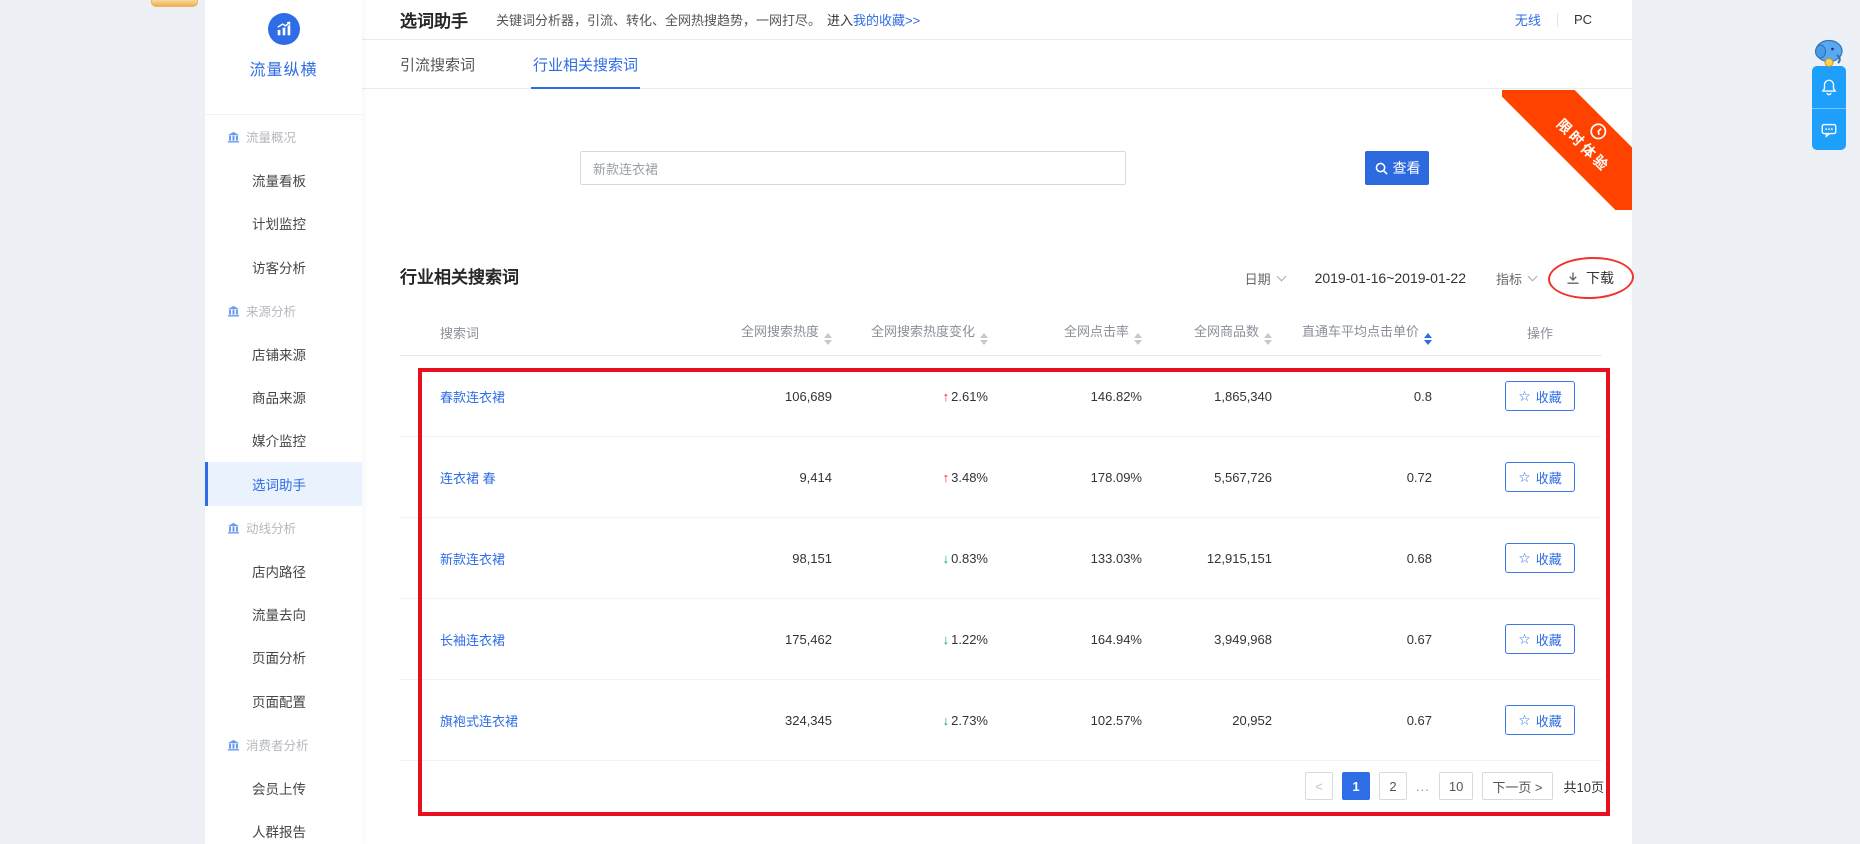 The image size is (1860, 844). What do you see at coordinates (1591, 278) in the screenshot?
I see `download-button: 下载` at bounding box center [1591, 278].